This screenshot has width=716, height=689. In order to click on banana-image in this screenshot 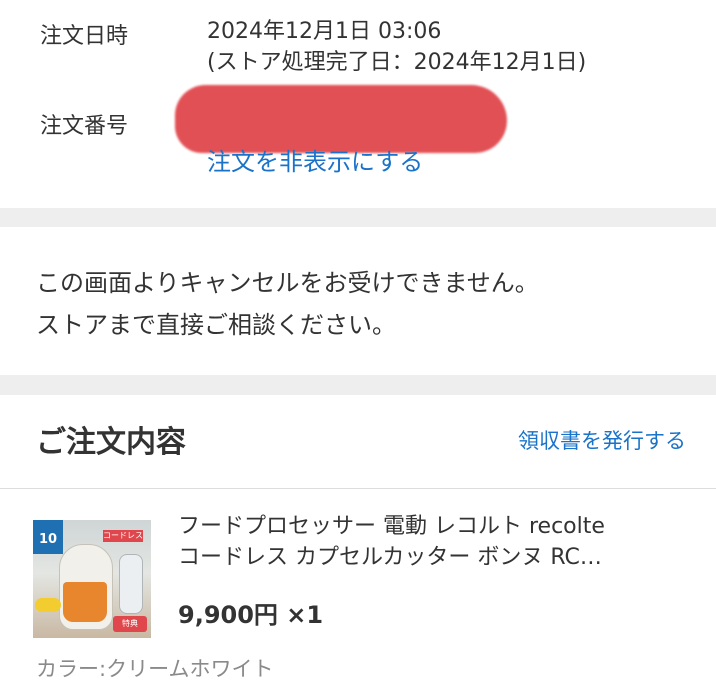, I will do `click(48, 605)`.